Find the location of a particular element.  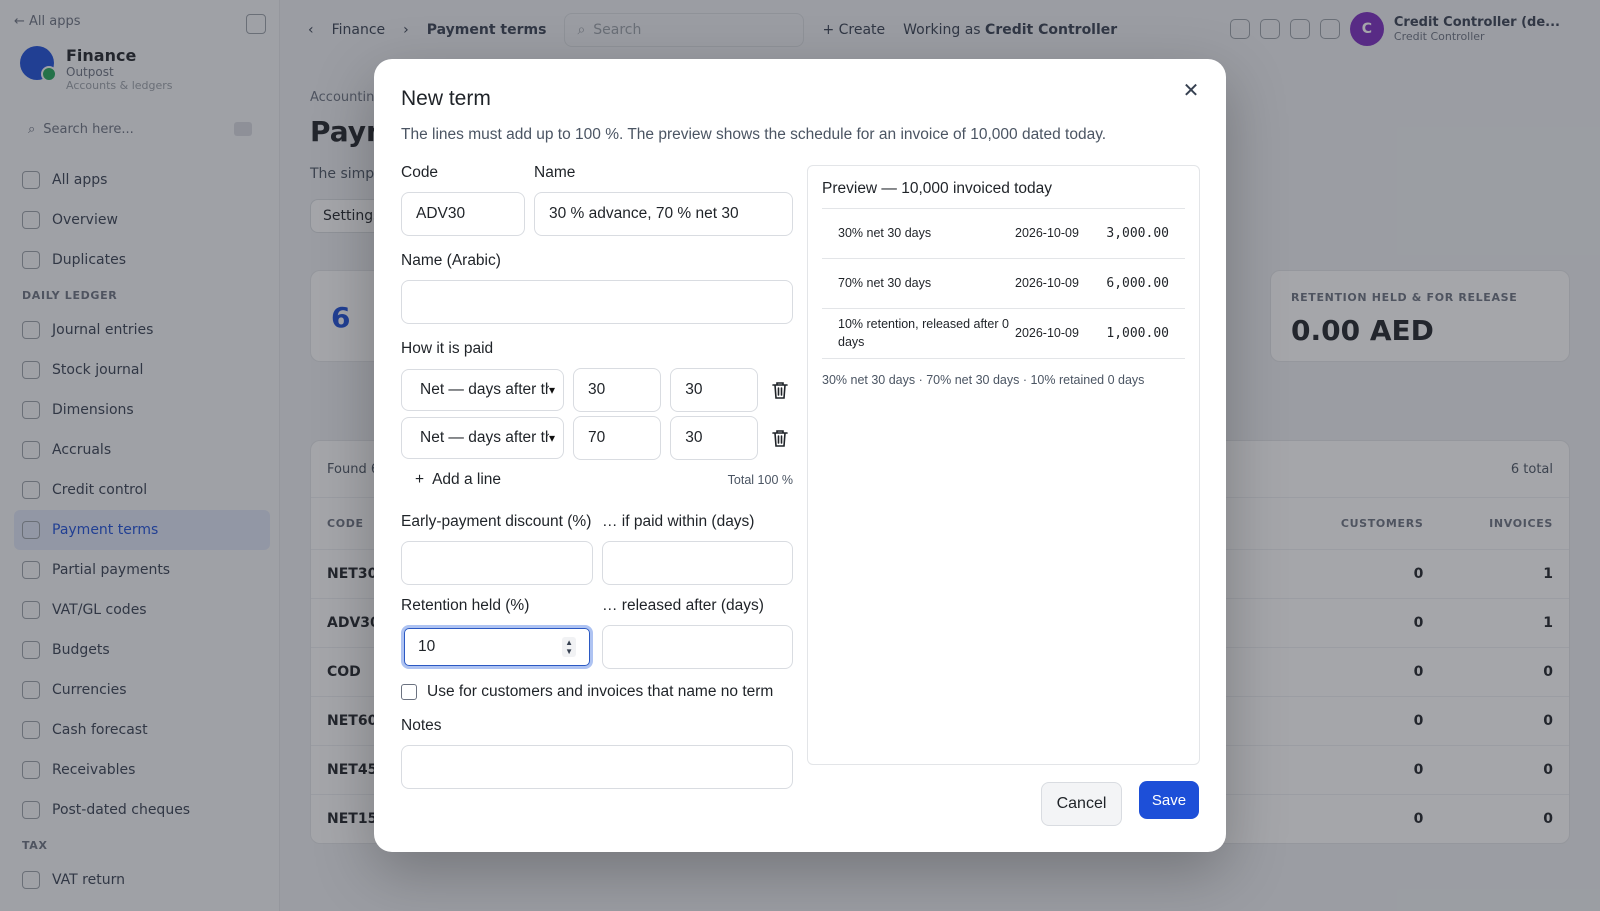

payment-line: Net — days after the invoice ▾ 70 30 is located at coordinates (597, 438).